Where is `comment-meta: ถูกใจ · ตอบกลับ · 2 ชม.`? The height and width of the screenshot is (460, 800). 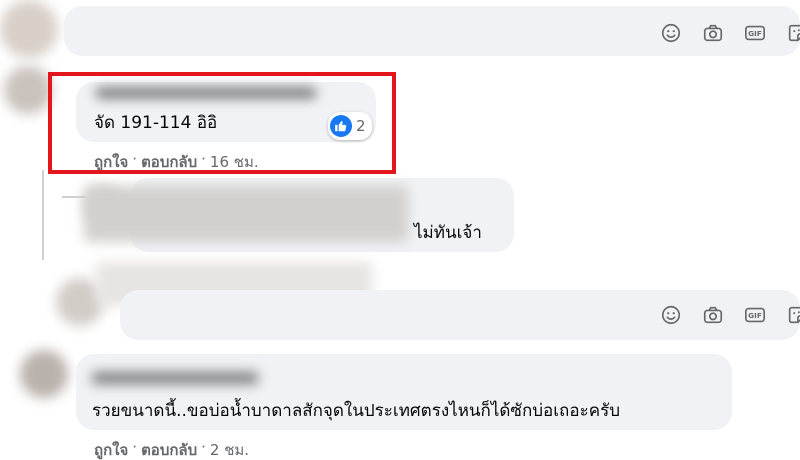 comment-meta: ถูกใจ · ตอบกลับ · 2 ชม. is located at coordinates (171, 449).